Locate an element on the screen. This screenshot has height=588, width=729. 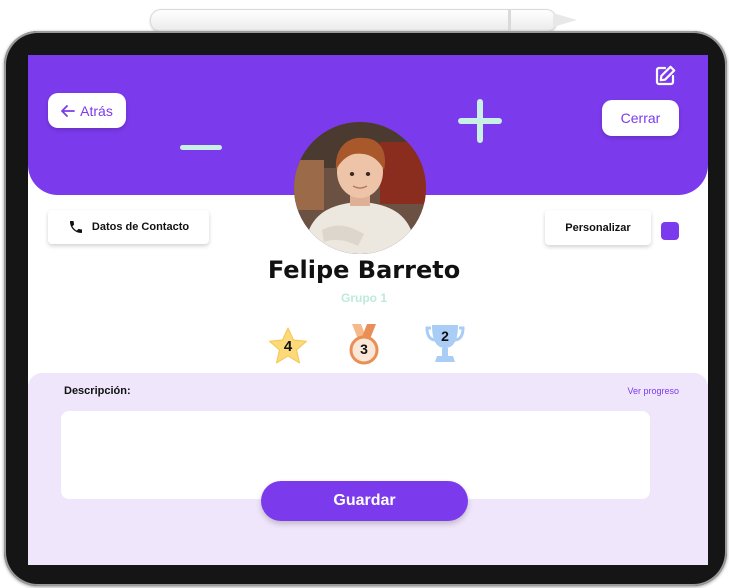
close-button: Cerrar is located at coordinates (640, 118).